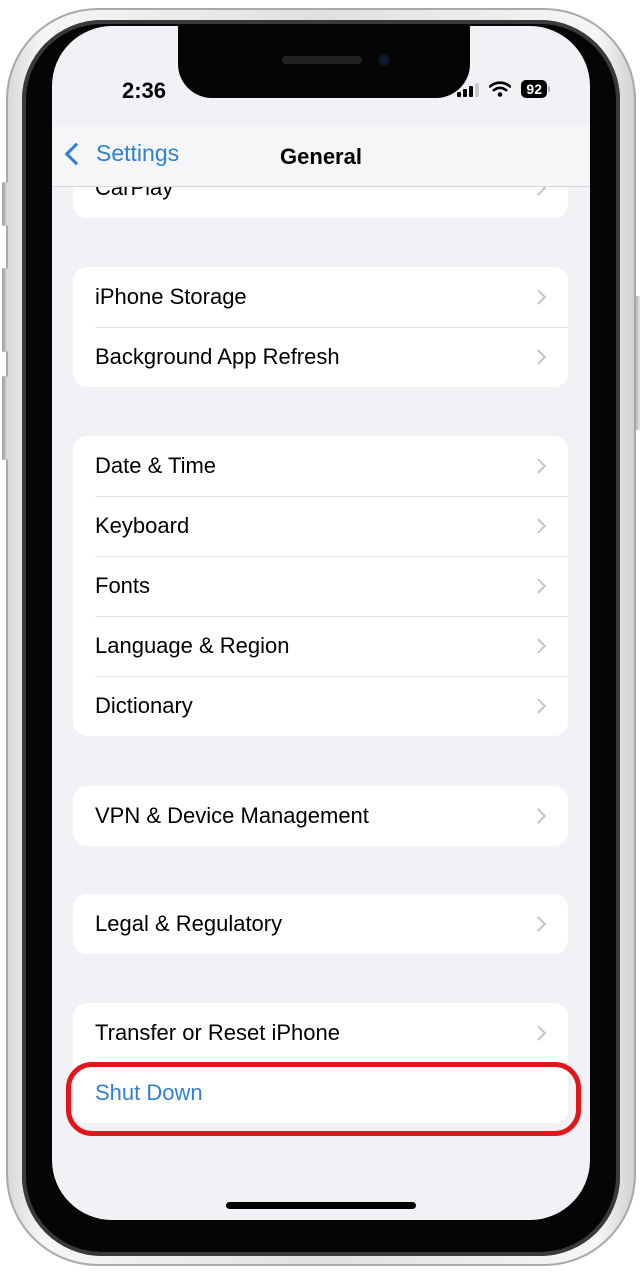 The width and height of the screenshot is (642, 1274). I want to click on group-reset: Transfer or Reset iPhone Shut Down, so click(320, 1063).